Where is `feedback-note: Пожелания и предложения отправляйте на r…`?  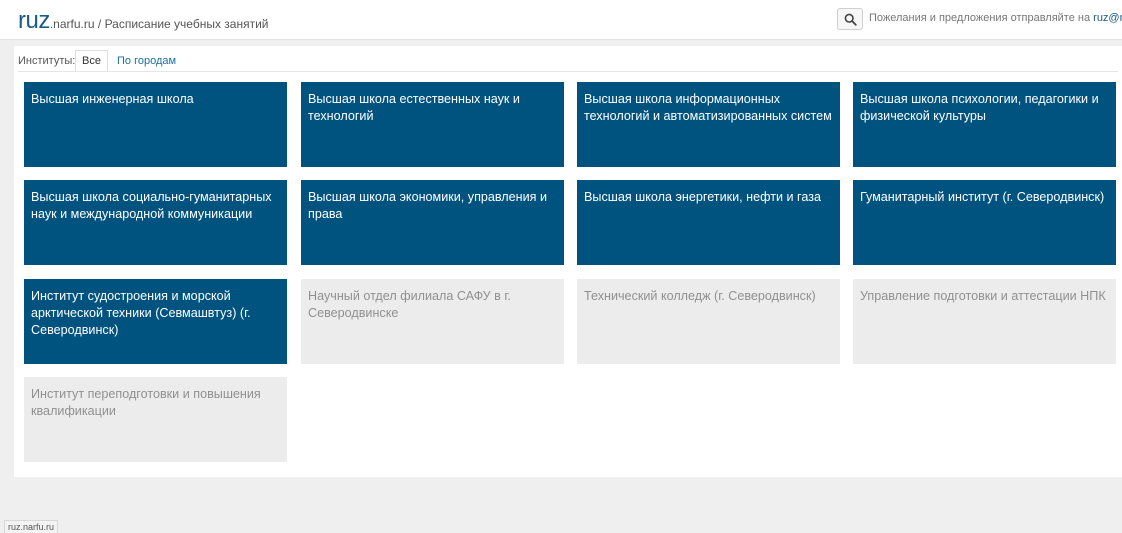 feedback-note: Пожелания и предложения отправляйте на r… is located at coordinates (995, 18).